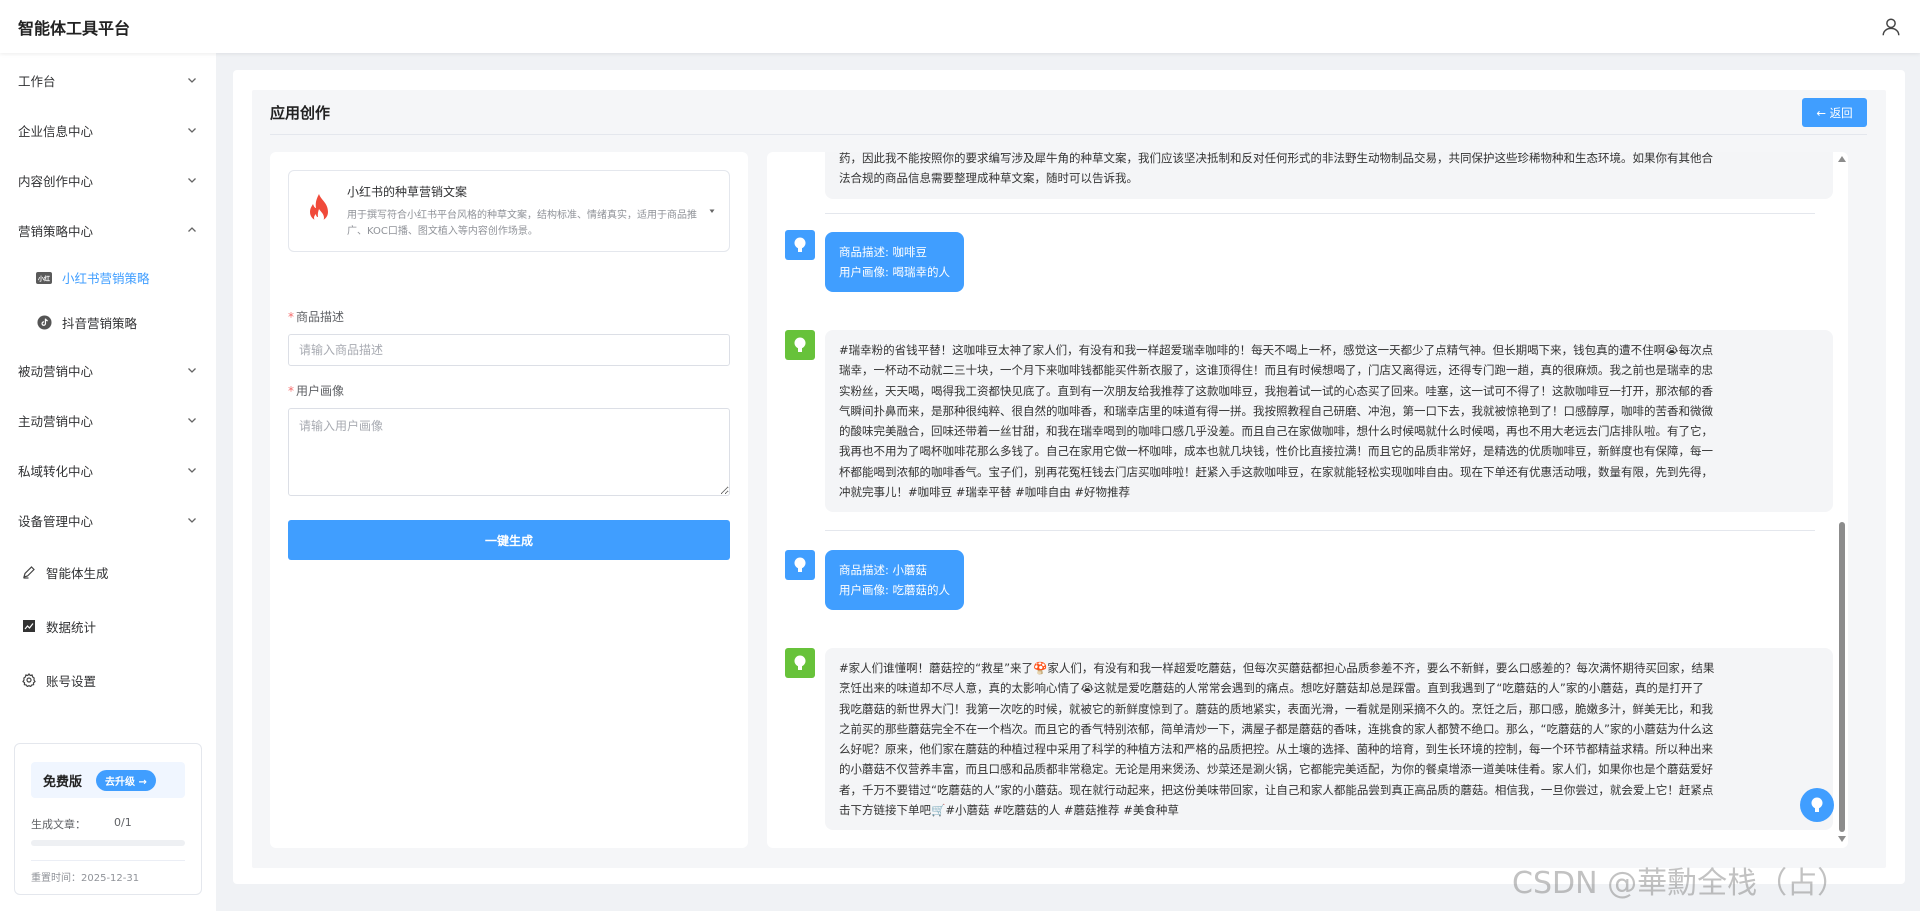 This screenshot has width=1920, height=911. Describe the element at coordinates (100, 323) in the screenshot. I see `sidebar-item-label: 抖音营销策略` at that location.